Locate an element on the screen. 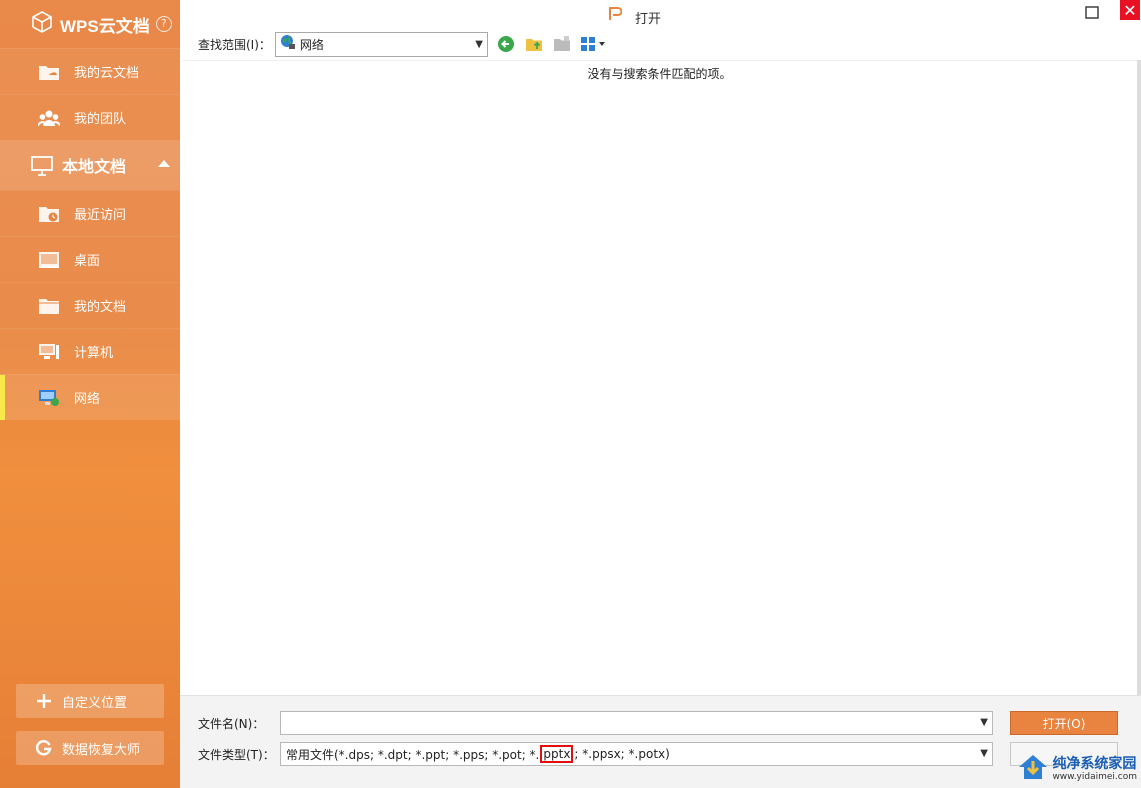  sidebar-header: WPS云文档 ? is located at coordinates (90, 24).